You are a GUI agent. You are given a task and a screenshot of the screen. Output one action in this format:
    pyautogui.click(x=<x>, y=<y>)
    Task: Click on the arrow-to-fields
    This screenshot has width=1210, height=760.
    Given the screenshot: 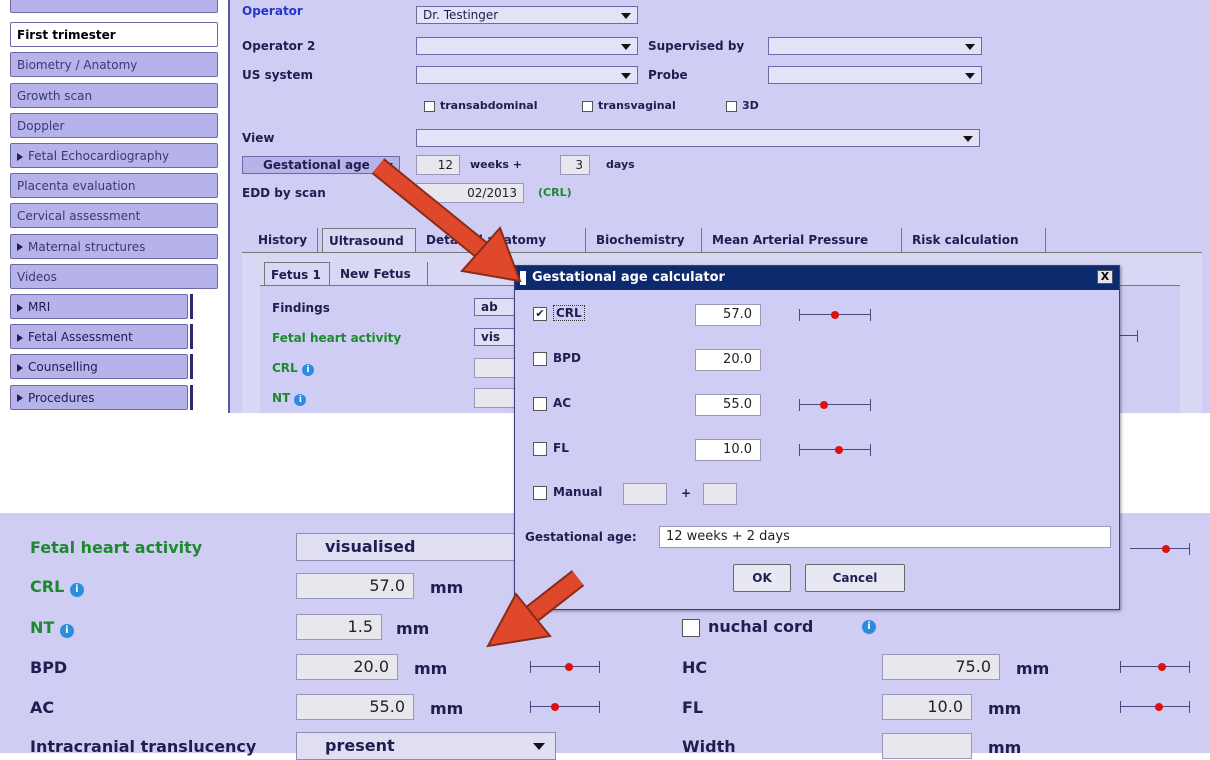 What is the action you would take?
    pyautogui.click(x=535, y=609)
    